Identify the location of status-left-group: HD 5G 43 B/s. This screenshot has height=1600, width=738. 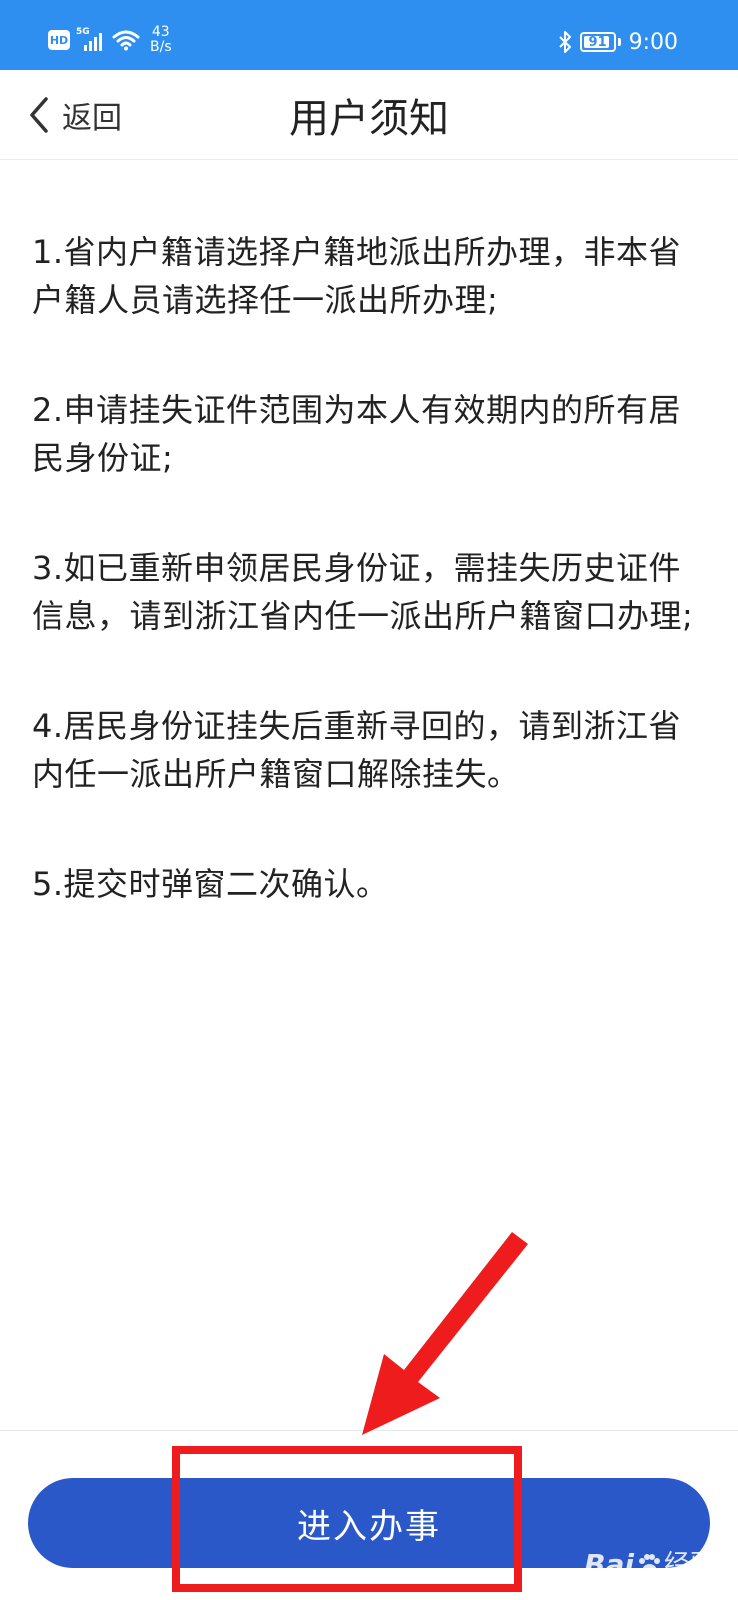
(110, 40).